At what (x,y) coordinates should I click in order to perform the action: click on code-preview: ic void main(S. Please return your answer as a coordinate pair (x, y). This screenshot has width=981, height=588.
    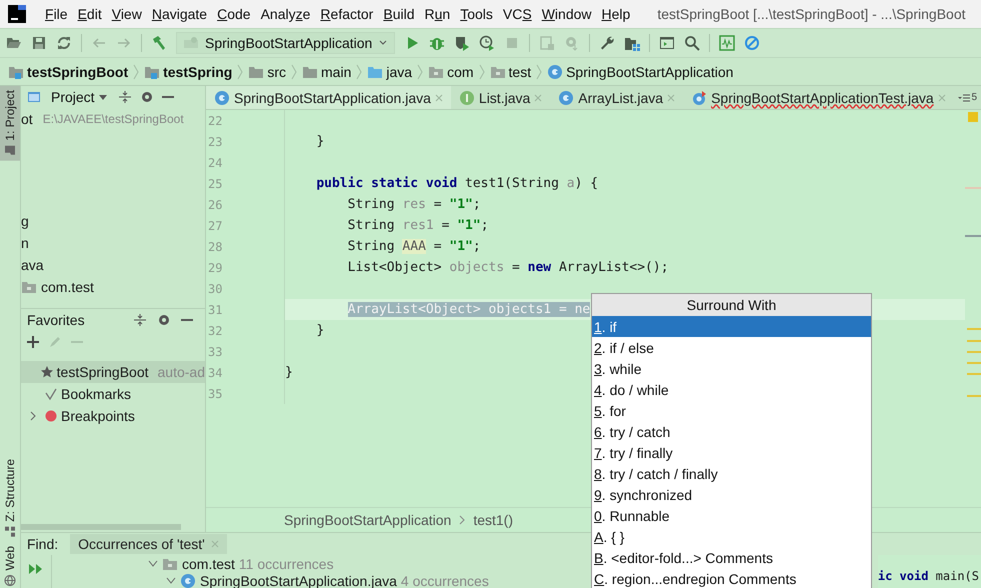
    Looking at the image, I should click on (928, 576).